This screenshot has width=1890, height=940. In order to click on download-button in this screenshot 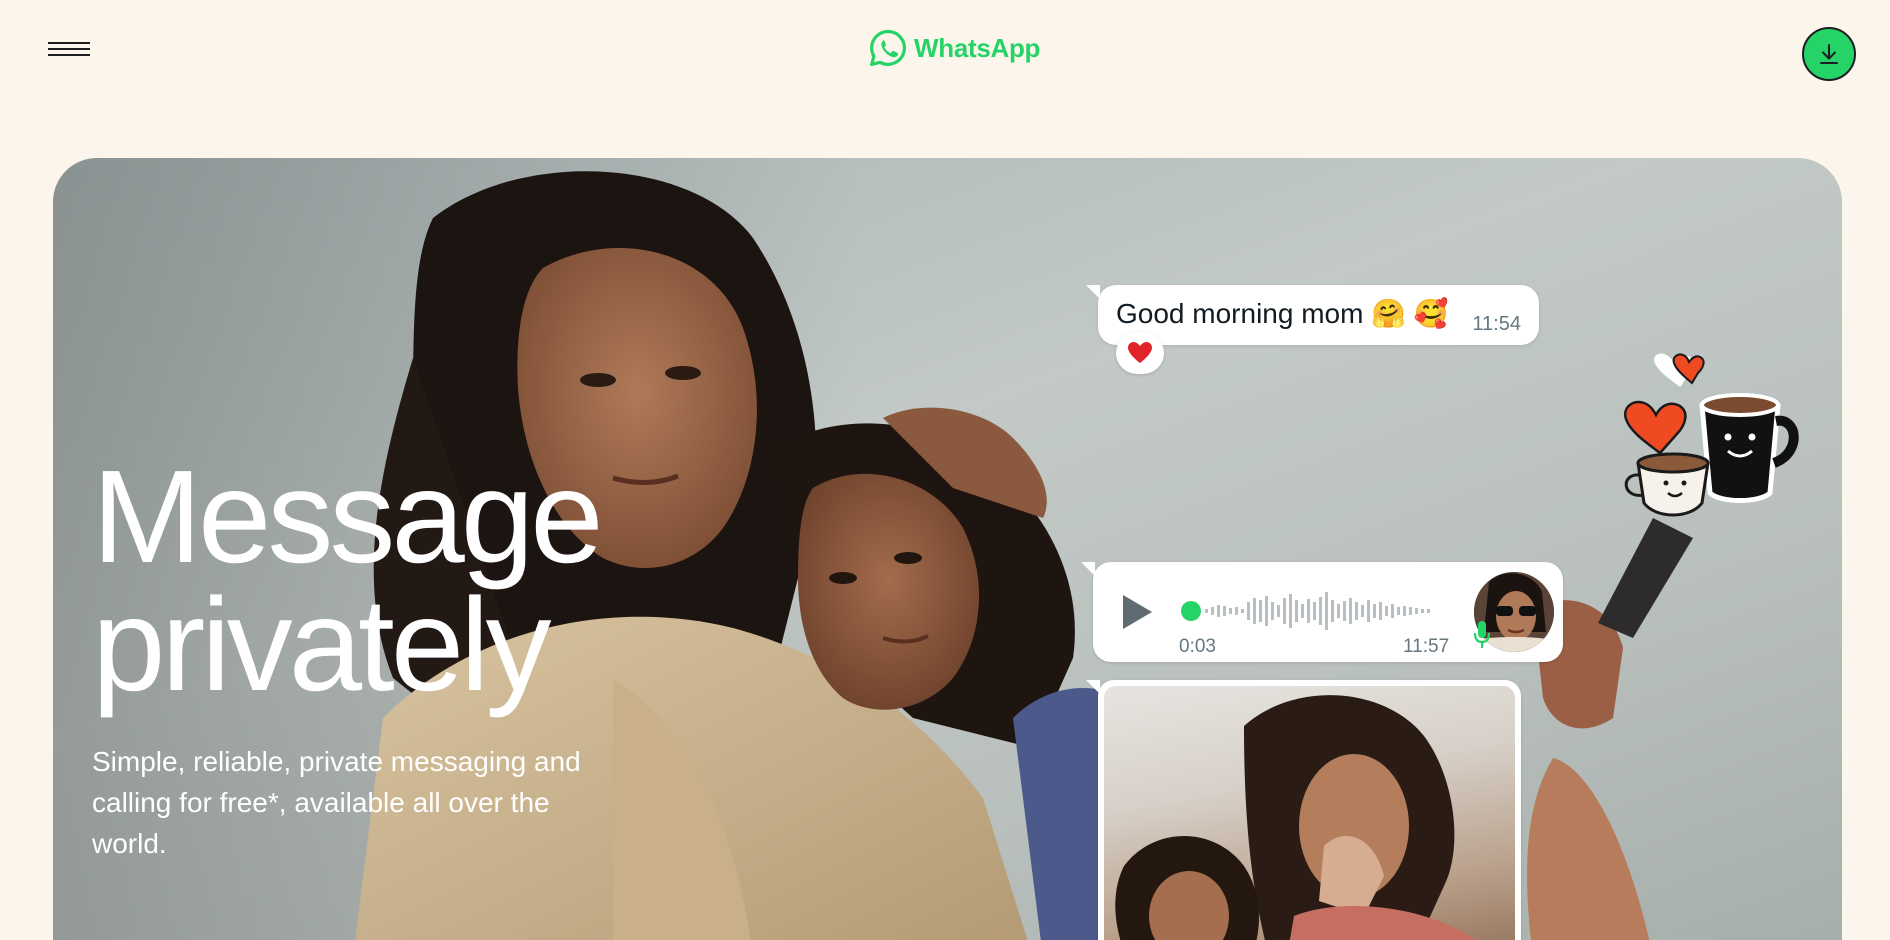, I will do `click(1829, 54)`.